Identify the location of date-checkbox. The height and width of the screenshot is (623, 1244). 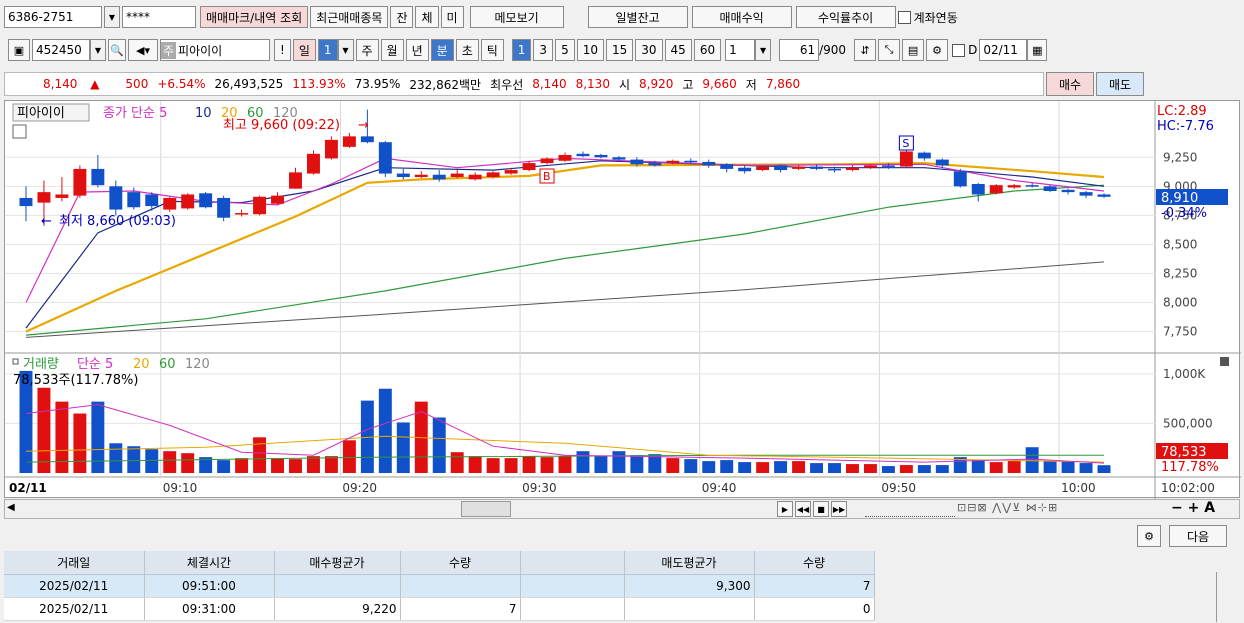
(959, 50).